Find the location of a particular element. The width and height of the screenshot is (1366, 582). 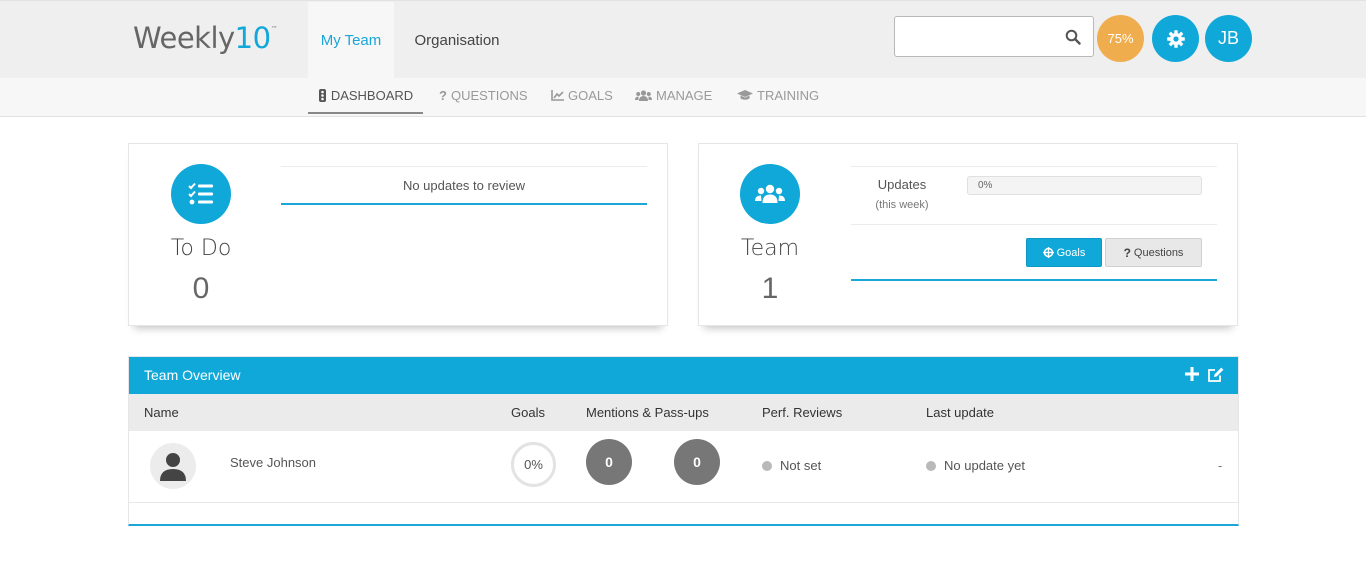

subnav-training-label: TRAINING is located at coordinates (788, 95).